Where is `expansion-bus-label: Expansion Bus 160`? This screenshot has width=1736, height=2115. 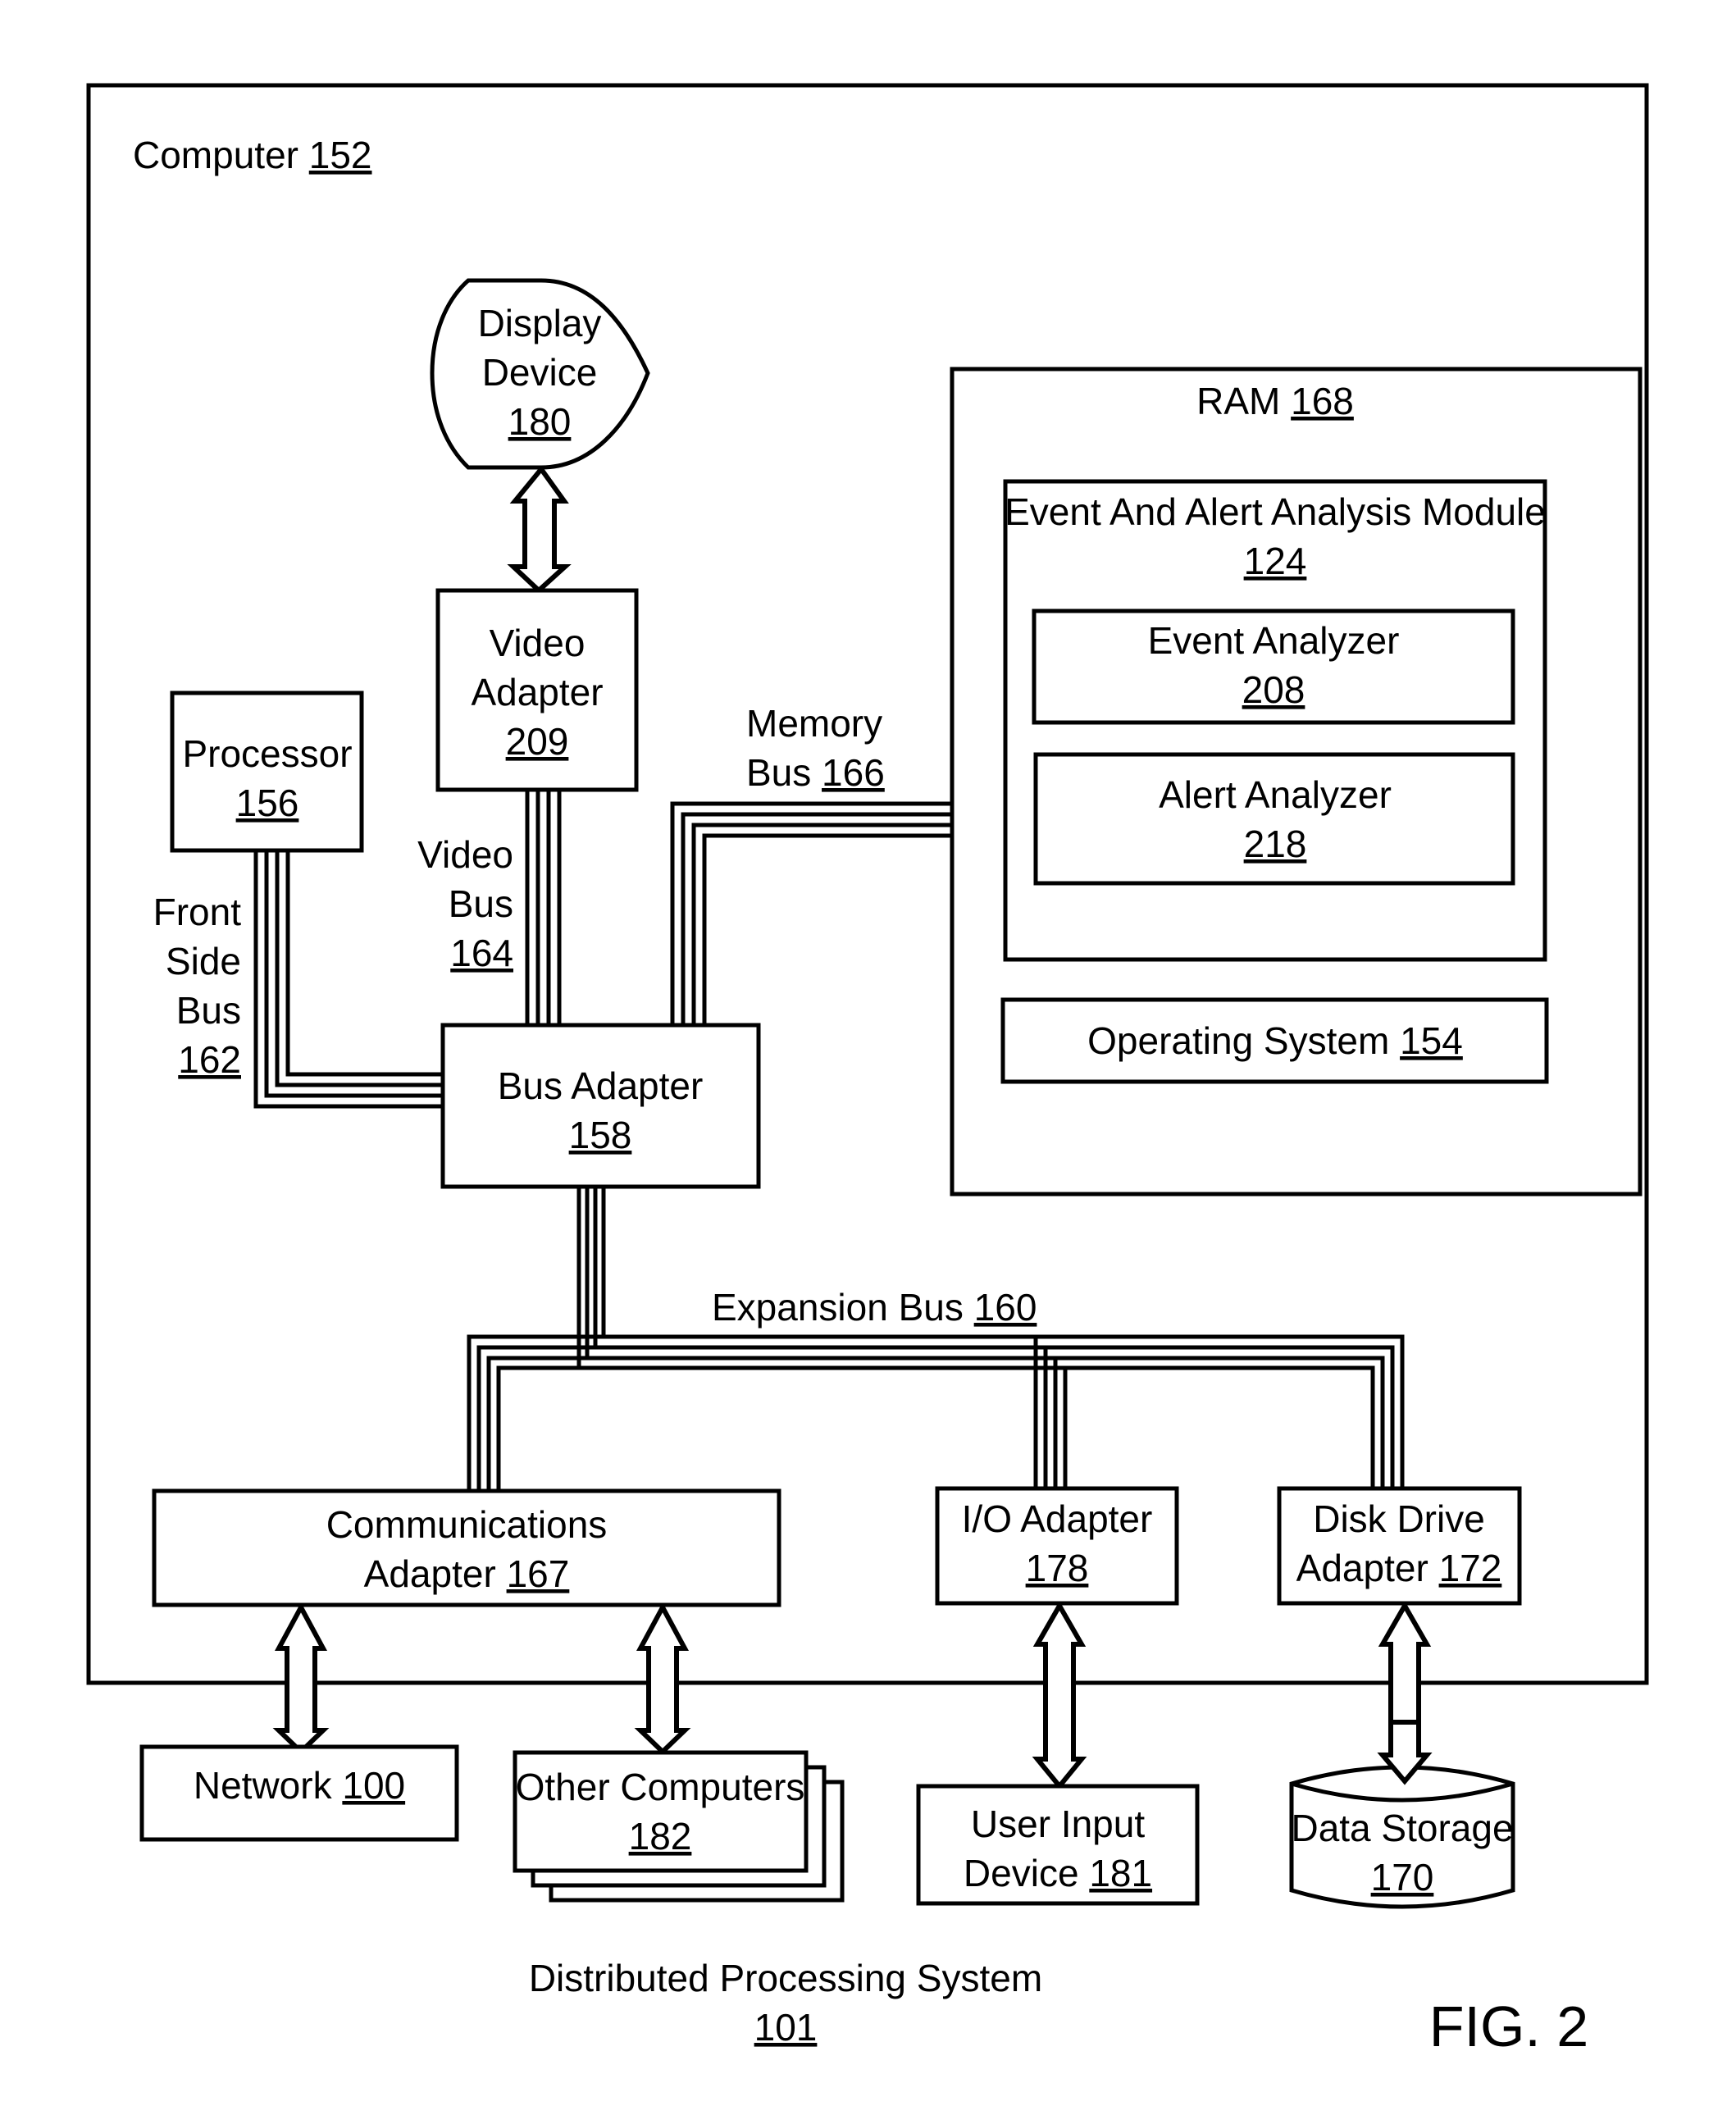 expansion-bus-label: Expansion Bus 160 is located at coordinates (874, 1307).